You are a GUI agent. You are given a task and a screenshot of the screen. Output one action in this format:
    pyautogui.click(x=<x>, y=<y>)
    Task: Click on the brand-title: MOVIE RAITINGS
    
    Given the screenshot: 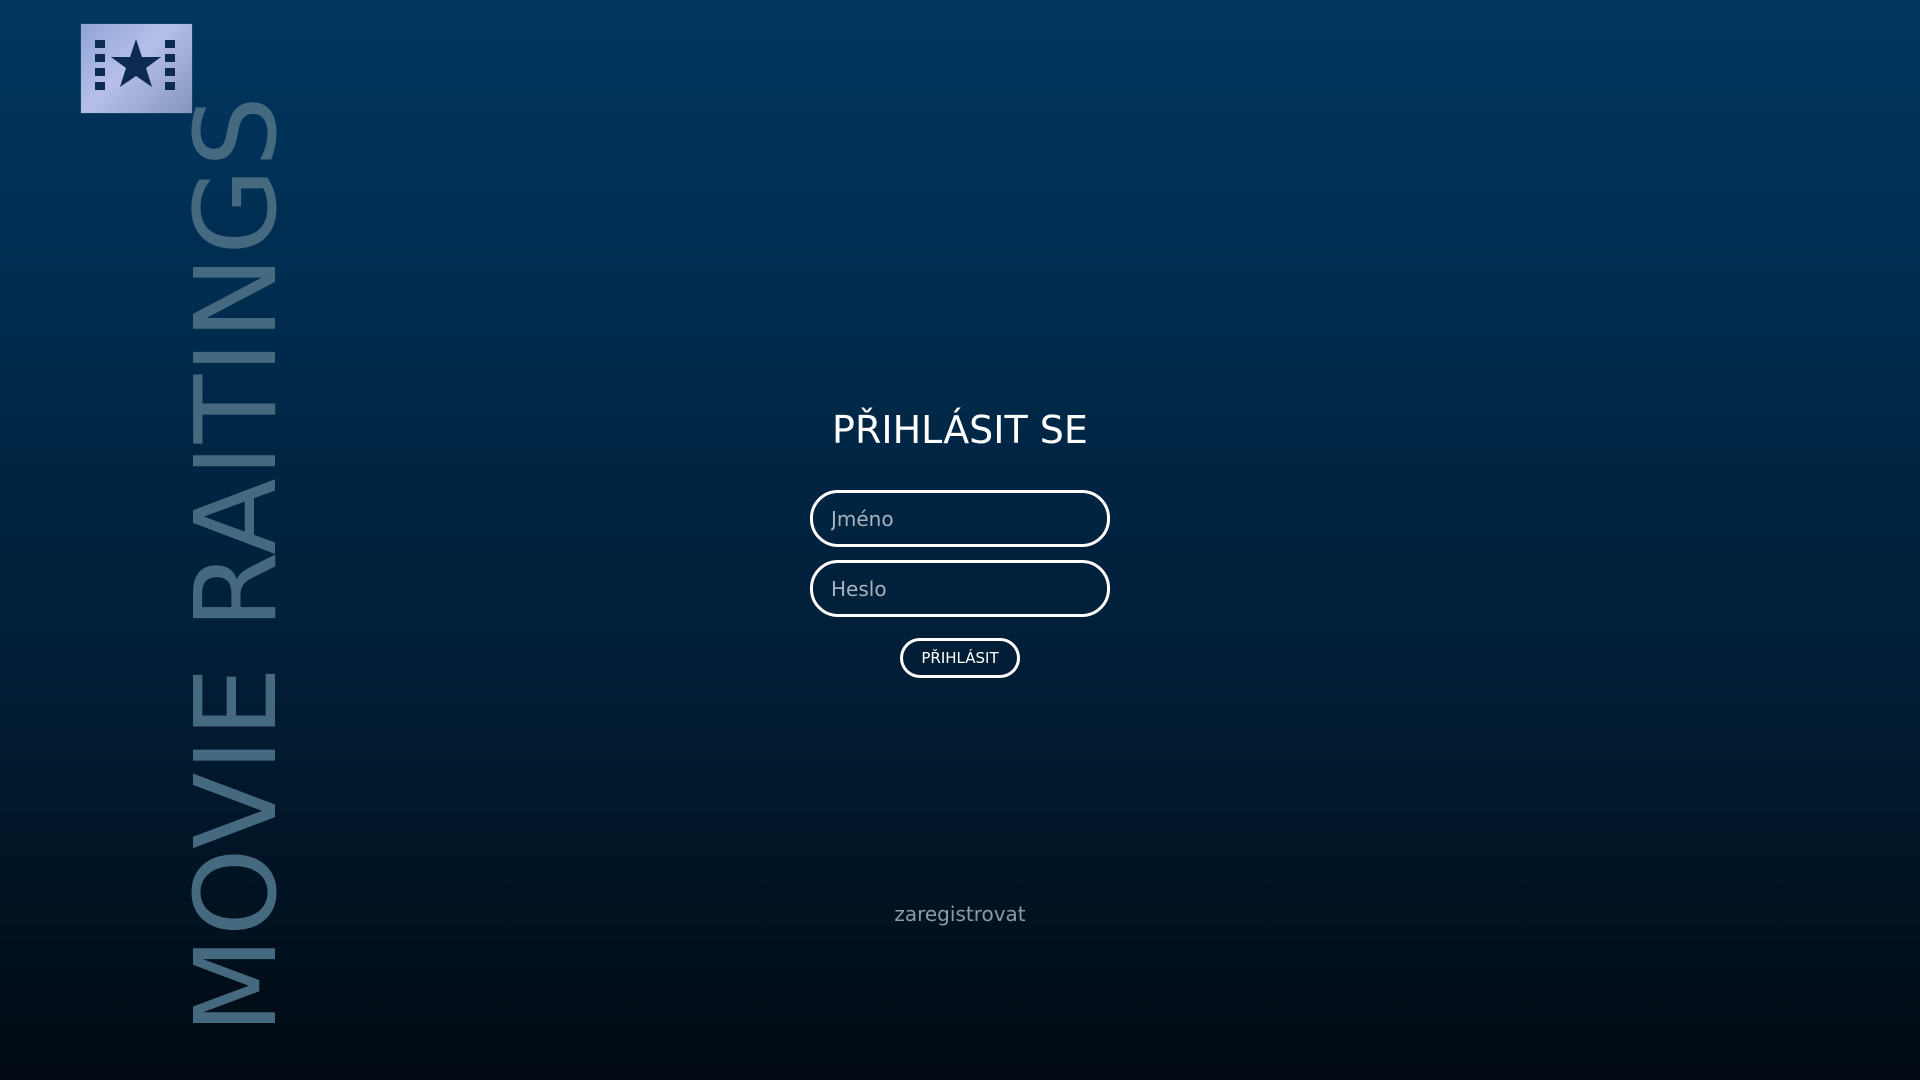 What is the action you would take?
    pyautogui.click(x=237, y=564)
    